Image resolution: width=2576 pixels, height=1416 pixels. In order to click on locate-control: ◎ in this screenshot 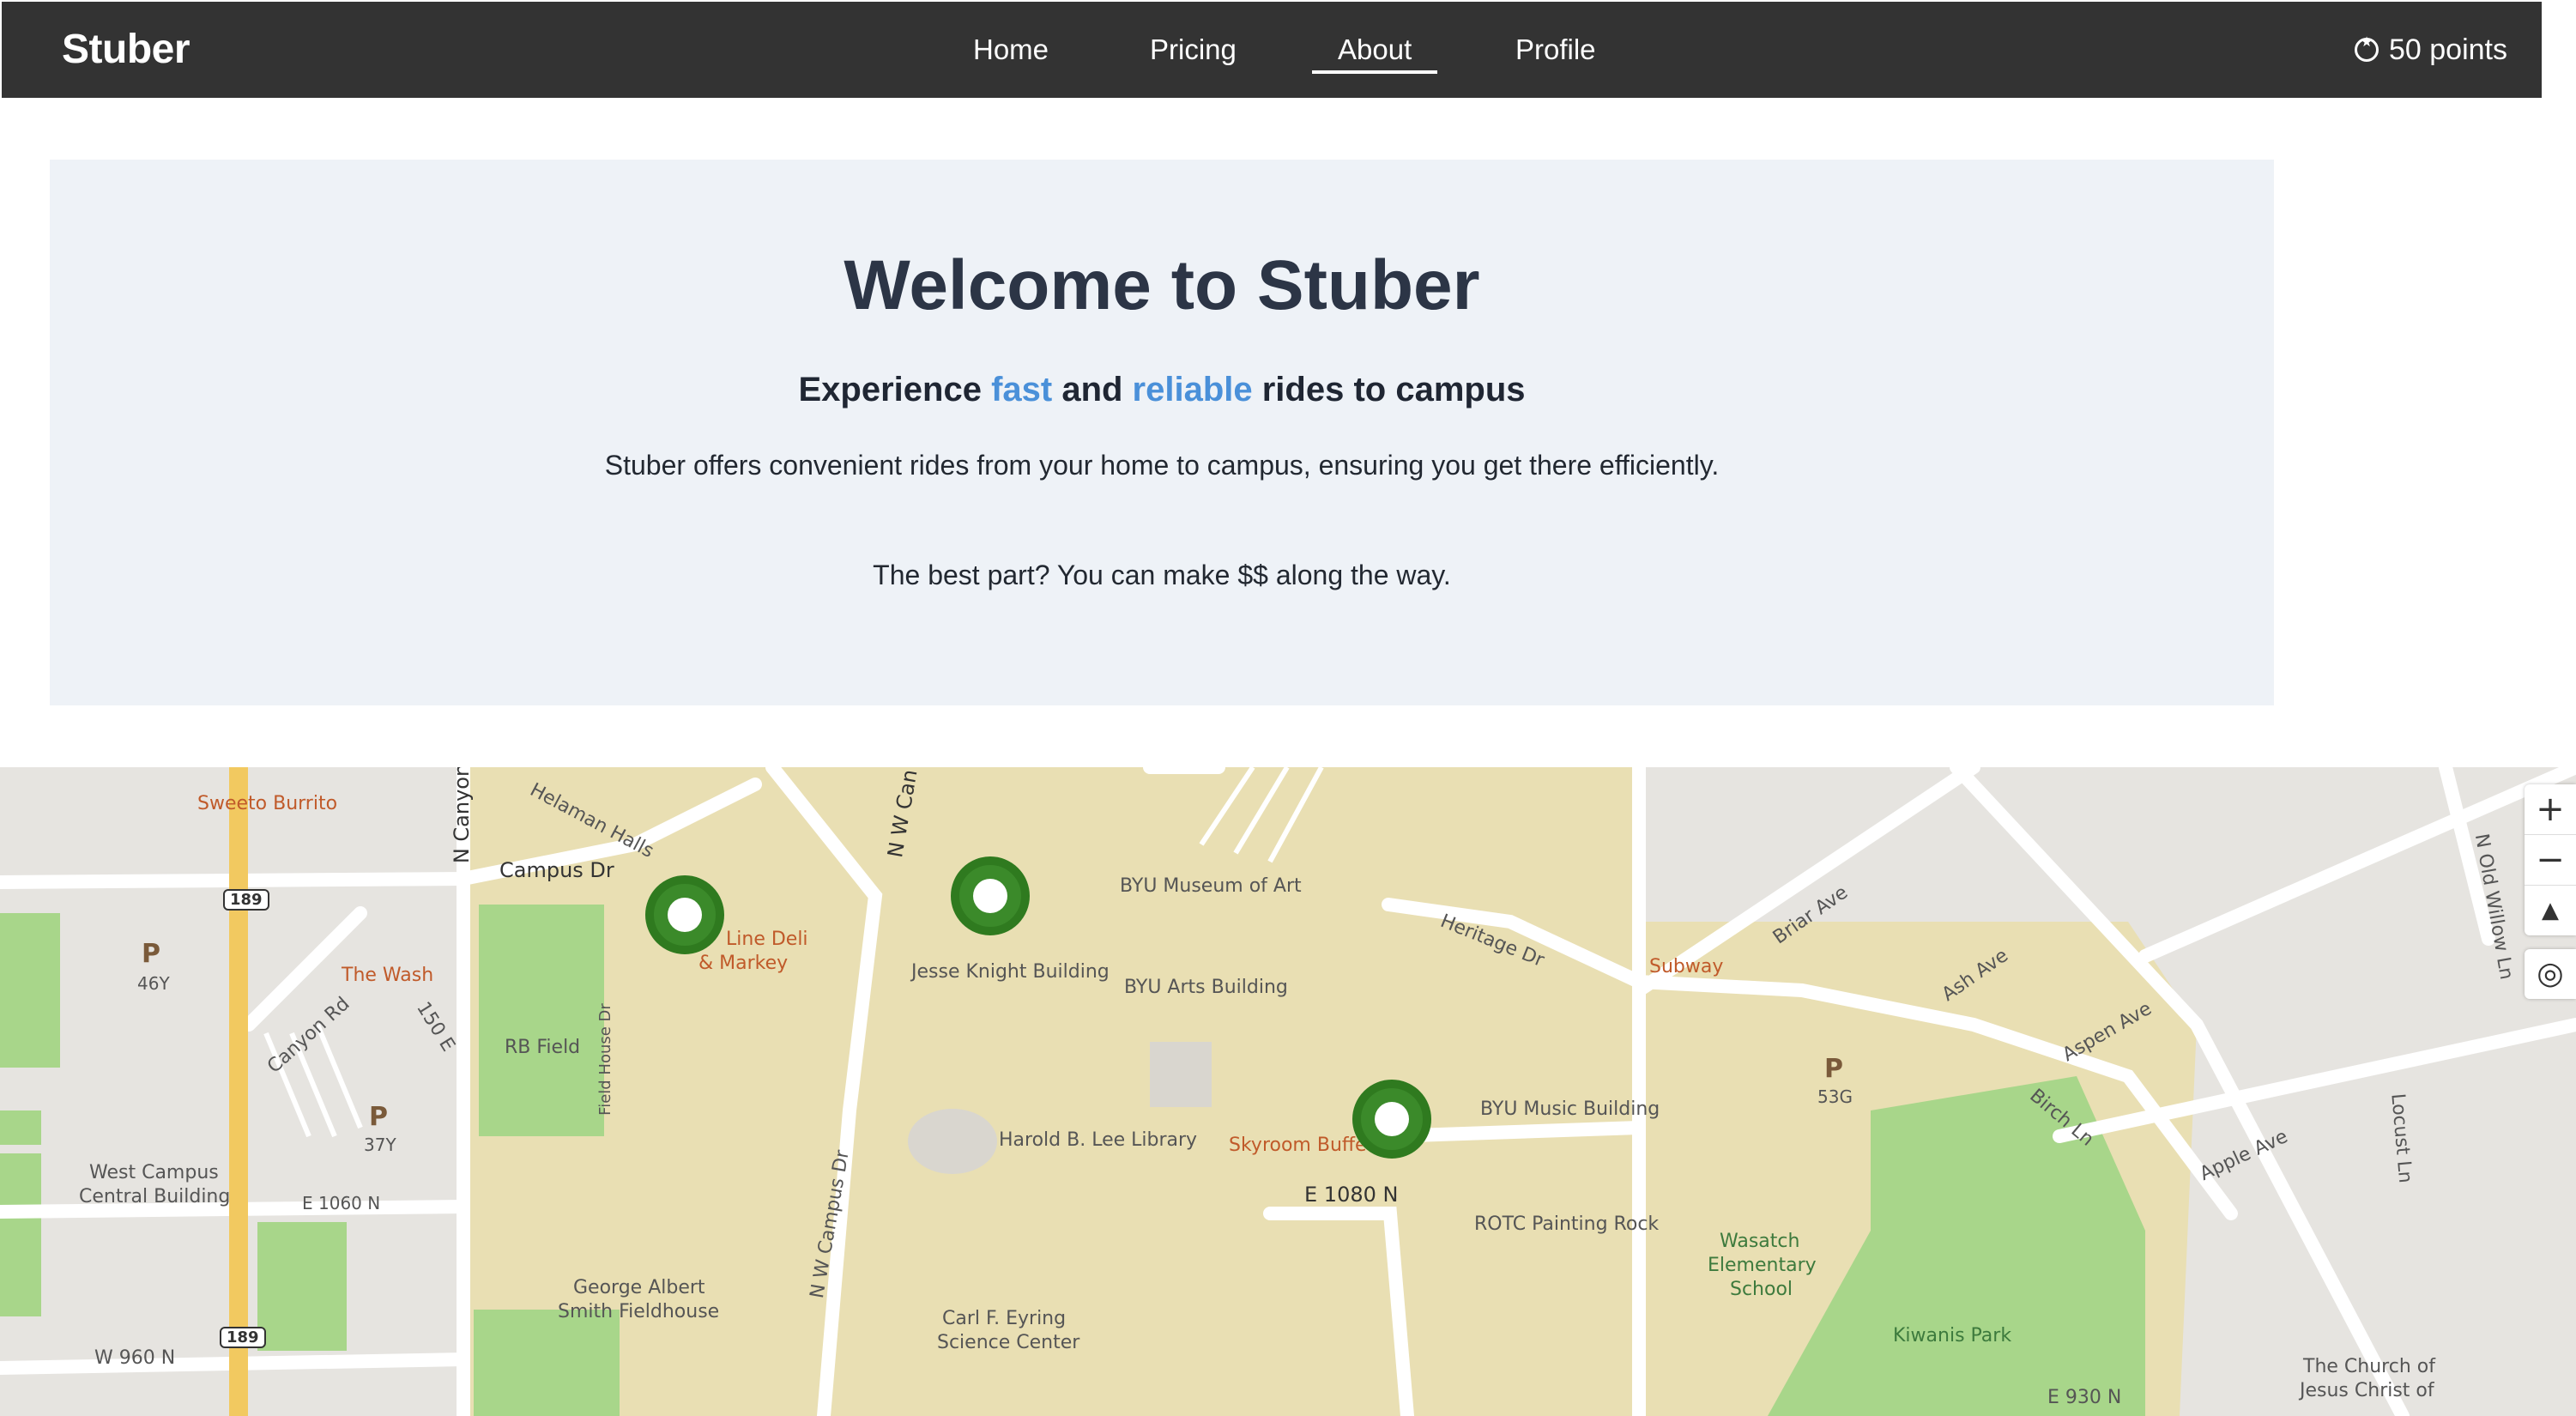, I will do `click(2550, 974)`.